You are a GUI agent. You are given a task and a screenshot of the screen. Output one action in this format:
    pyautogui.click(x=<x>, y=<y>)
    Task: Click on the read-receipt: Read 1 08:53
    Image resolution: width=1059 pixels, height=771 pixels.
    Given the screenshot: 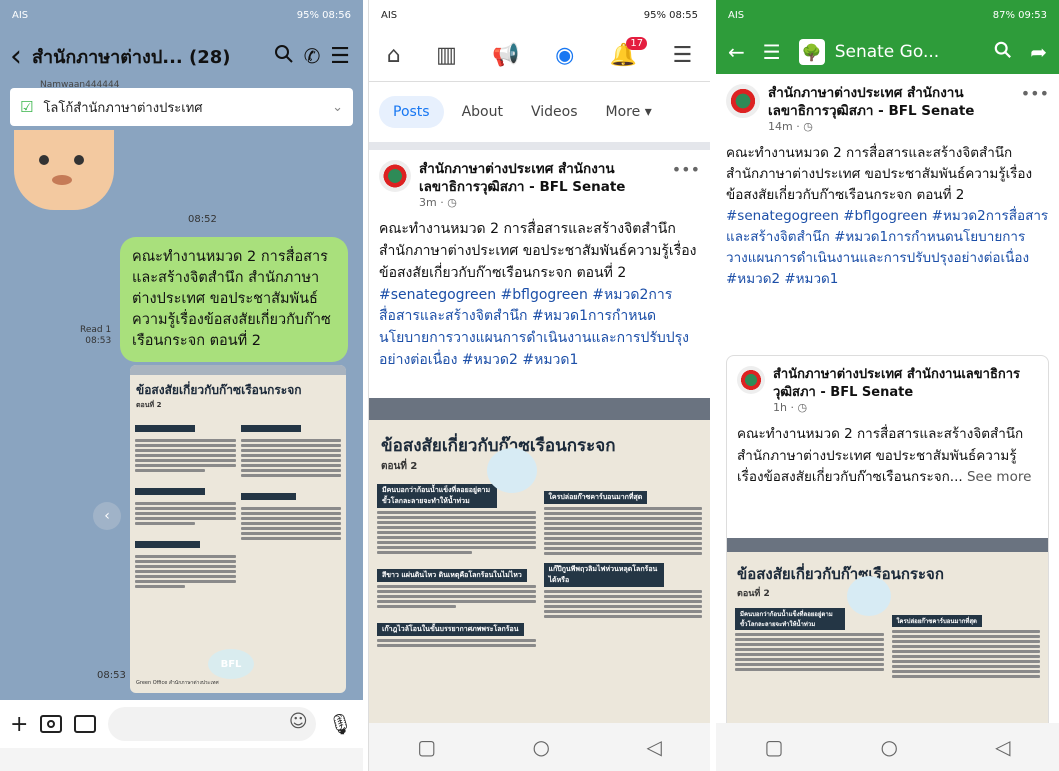 What is the action you would take?
    pyautogui.click(x=95, y=336)
    